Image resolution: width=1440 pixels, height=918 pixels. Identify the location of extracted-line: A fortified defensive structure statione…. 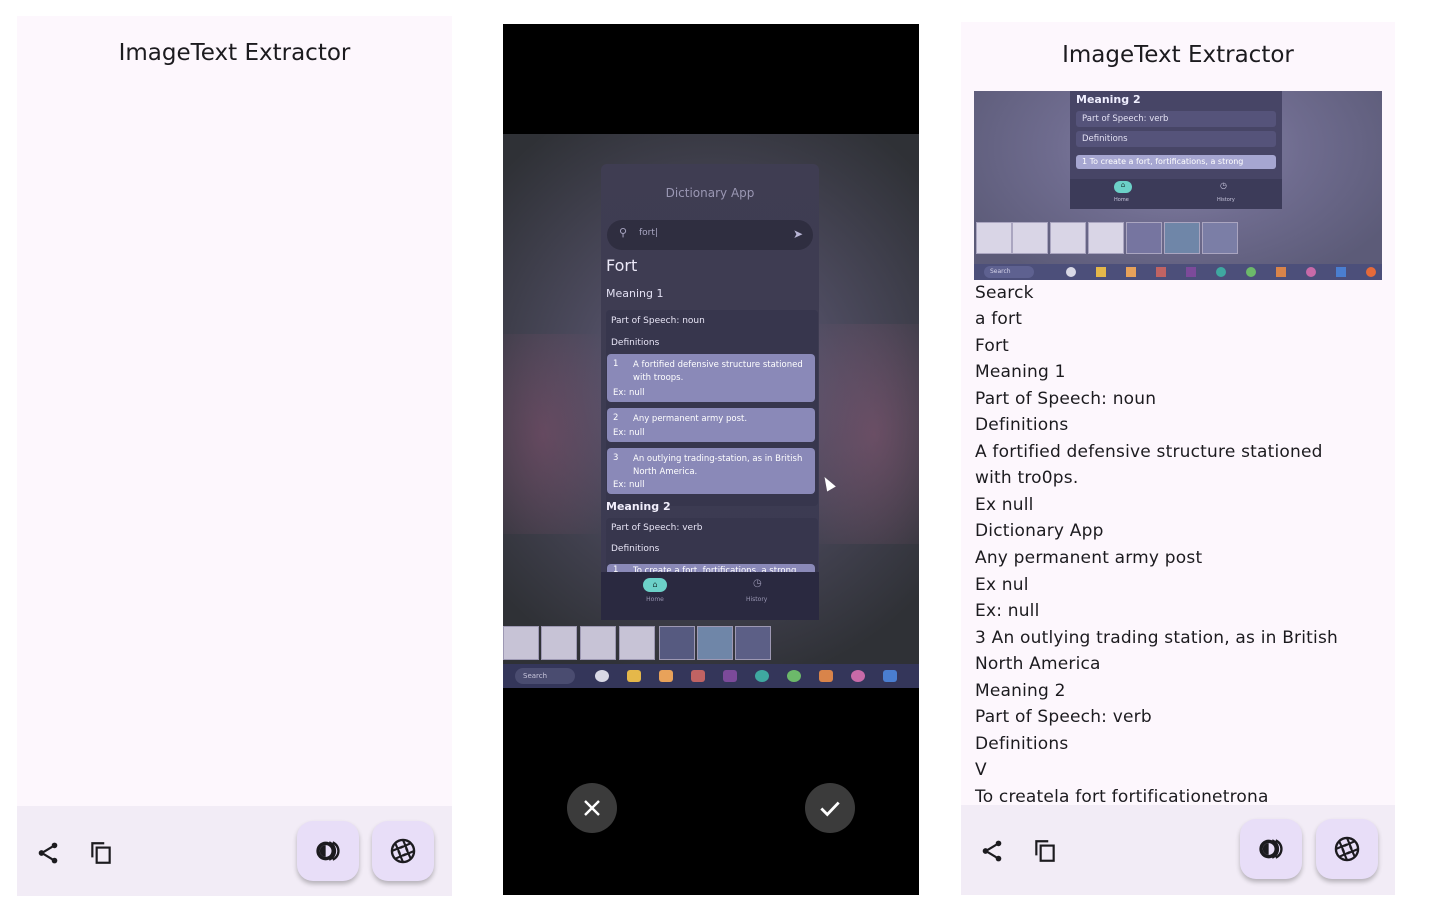
(1149, 452).